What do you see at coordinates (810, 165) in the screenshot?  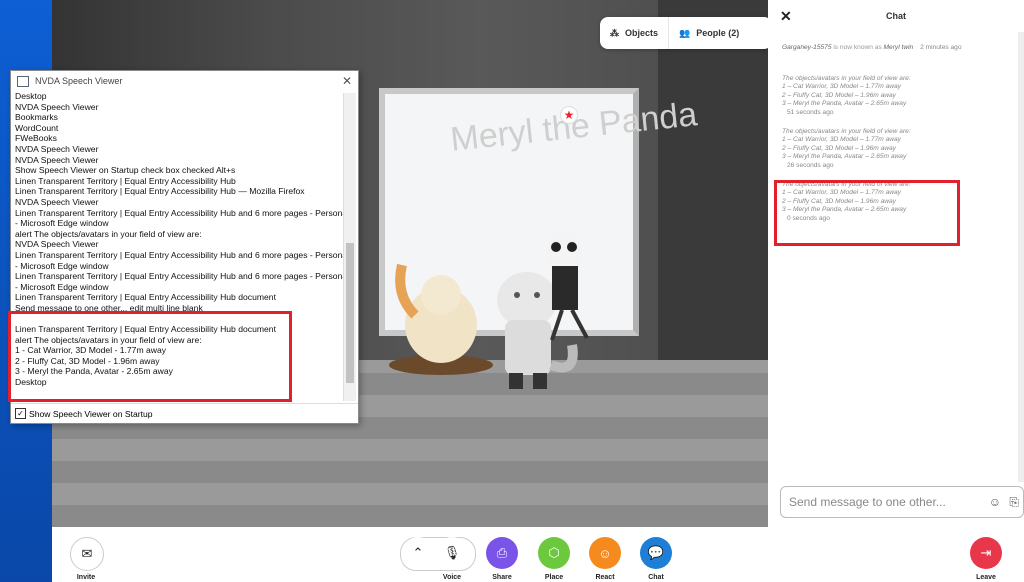 I see `timestamp: 26 seconds ago` at bounding box center [810, 165].